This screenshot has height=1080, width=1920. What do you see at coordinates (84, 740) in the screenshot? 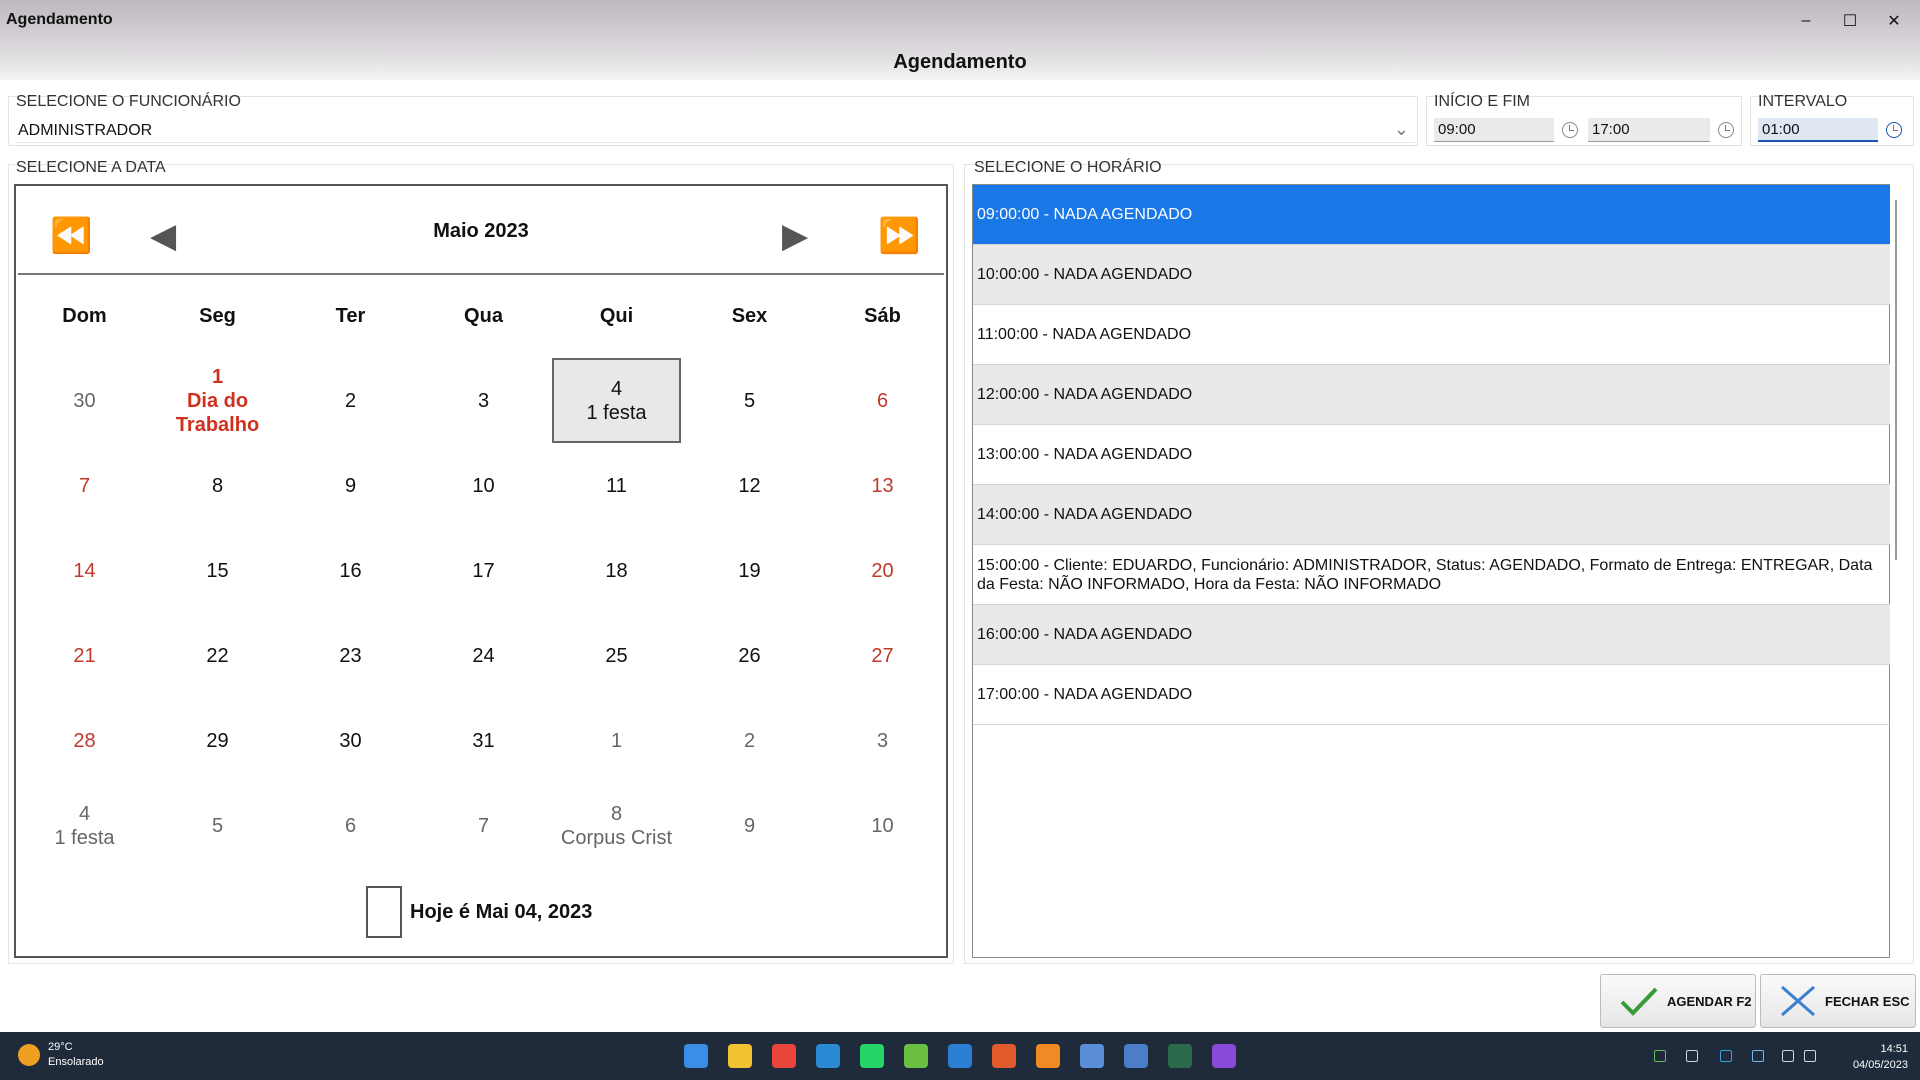
I see `calendar-day: 28` at bounding box center [84, 740].